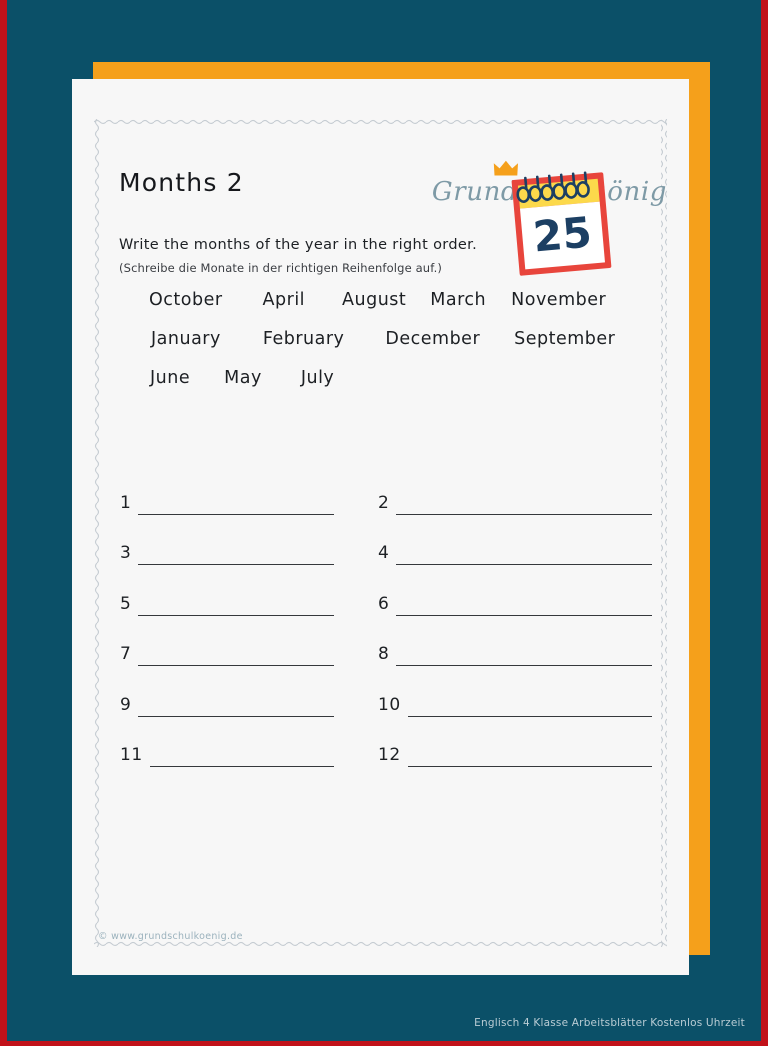 The width and height of the screenshot is (768, 1046). Describe the element at coordinates (521, 641) in the screenshot. I see `answer-slot: 8` at that location.